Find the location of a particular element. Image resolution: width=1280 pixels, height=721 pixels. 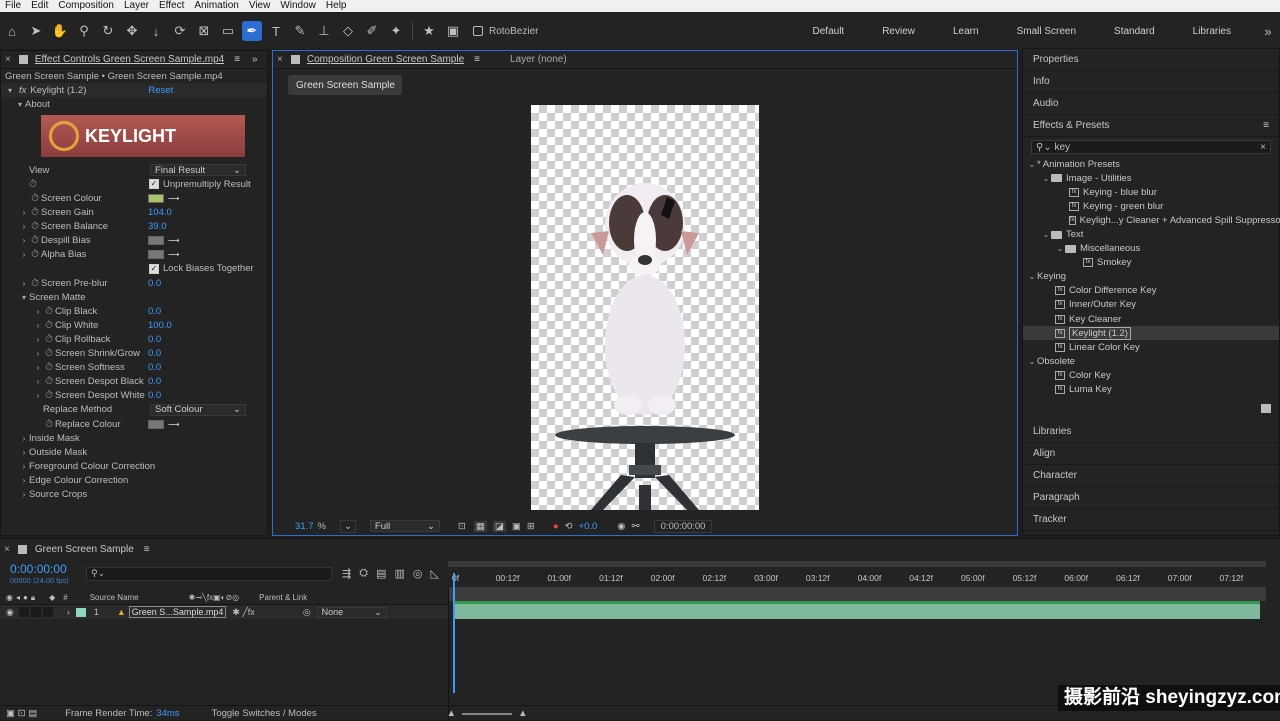

lock-toggle is located at coordinates (47, 612).